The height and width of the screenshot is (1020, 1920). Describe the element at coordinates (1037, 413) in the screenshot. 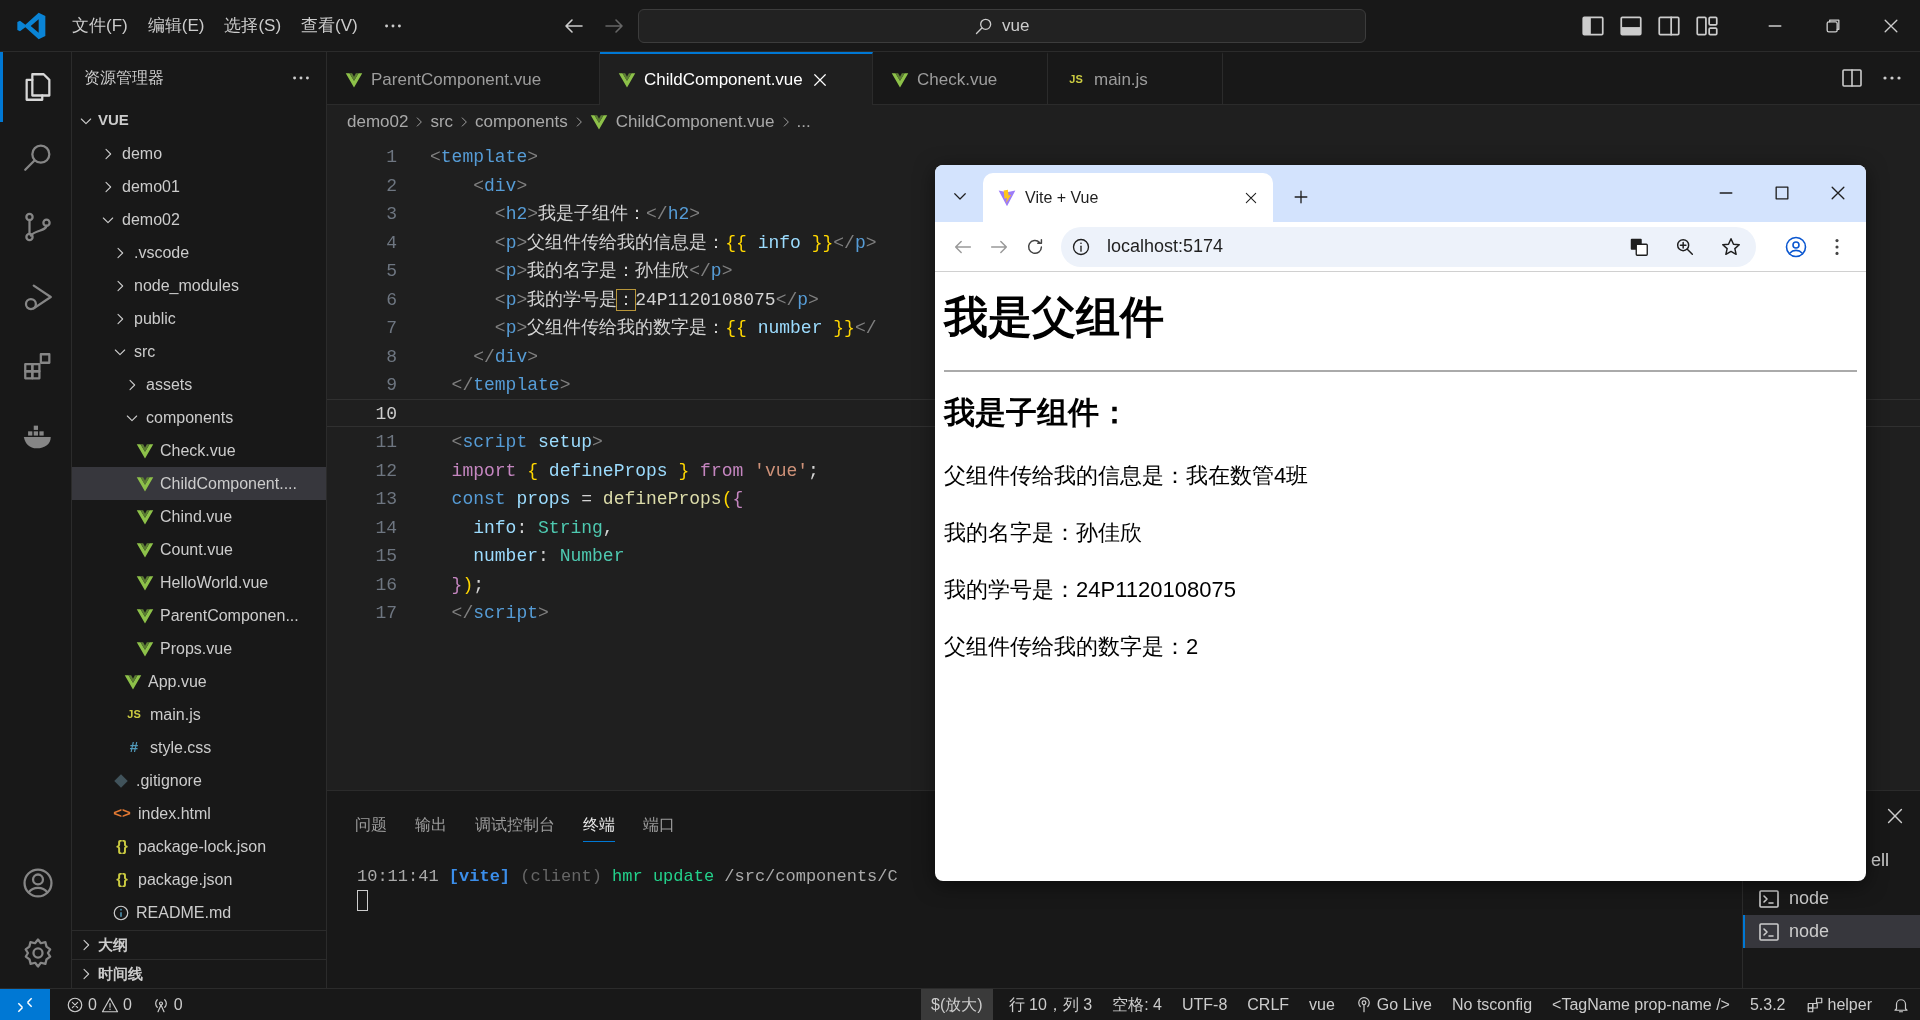

I see `page-subheading: 我是子组件：` at that location.